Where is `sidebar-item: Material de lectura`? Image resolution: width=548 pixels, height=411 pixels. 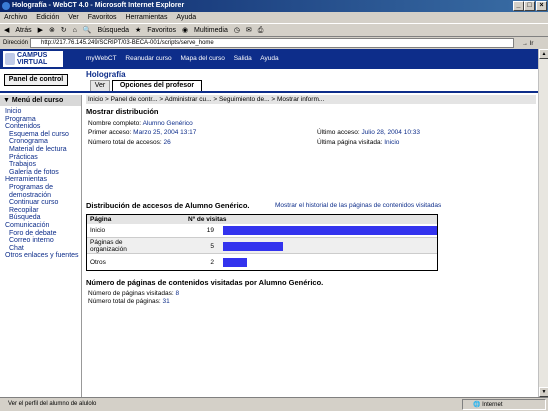
sidebar-item: Material de lectura is located at coordinates (40, 150).